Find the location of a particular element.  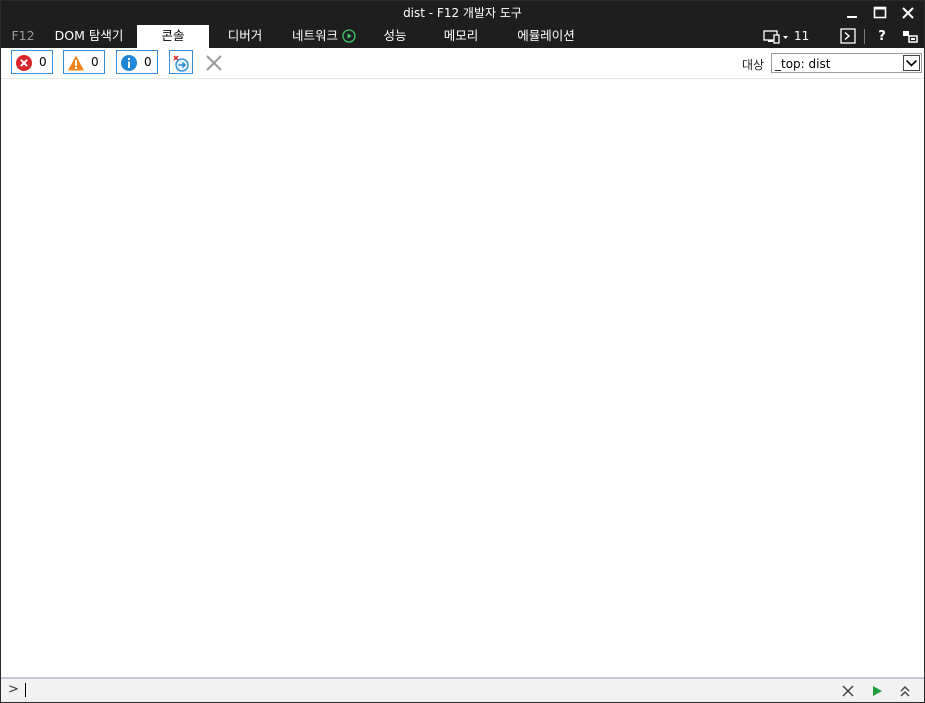

clear-on-navigate-toggle is located at coordinates (181, 62).